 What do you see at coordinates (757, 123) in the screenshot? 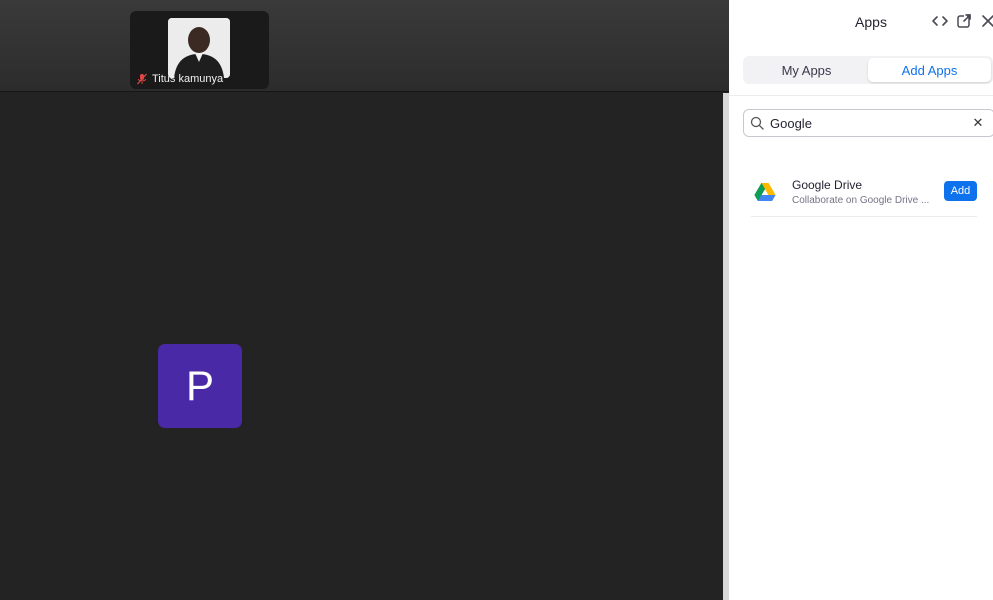
I see `search-icon` at bounding box center [757, 123].